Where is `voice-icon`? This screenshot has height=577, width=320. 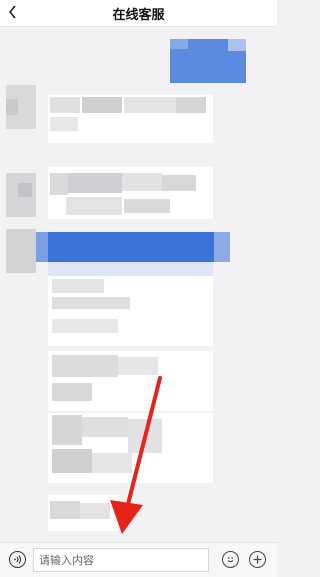
voice-icon is located at coordinates (18, 559).